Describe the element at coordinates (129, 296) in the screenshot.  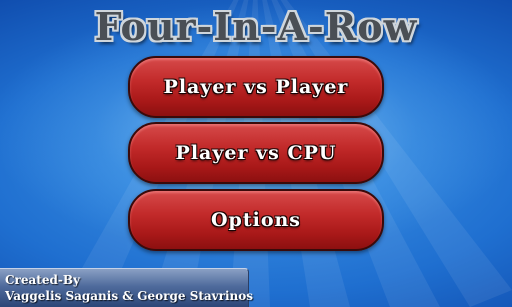
I see `credits-authors: Vaggelis Saganis & George Stavrinos` at that location.